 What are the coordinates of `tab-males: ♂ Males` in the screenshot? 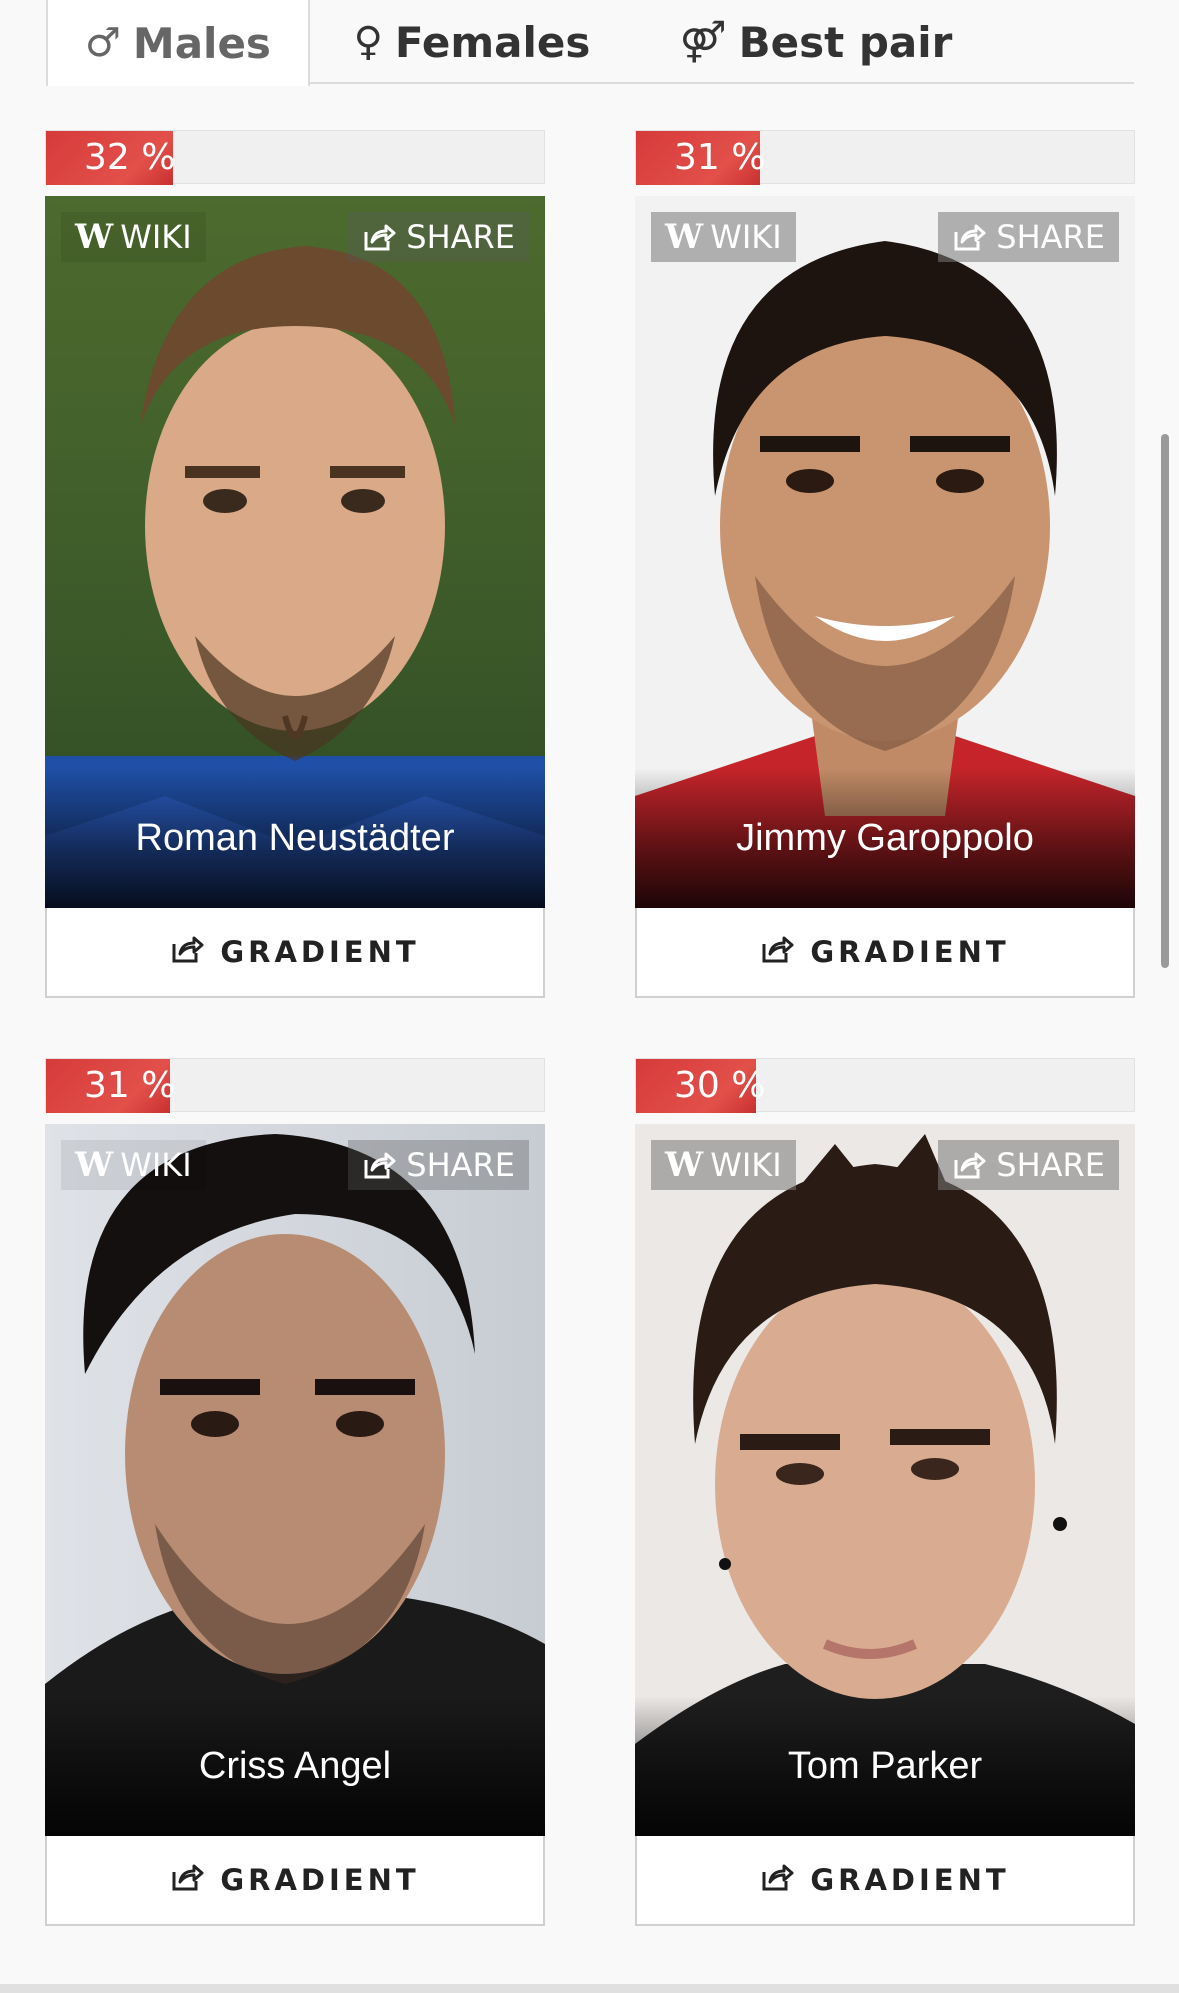 It's located at (178, 43).